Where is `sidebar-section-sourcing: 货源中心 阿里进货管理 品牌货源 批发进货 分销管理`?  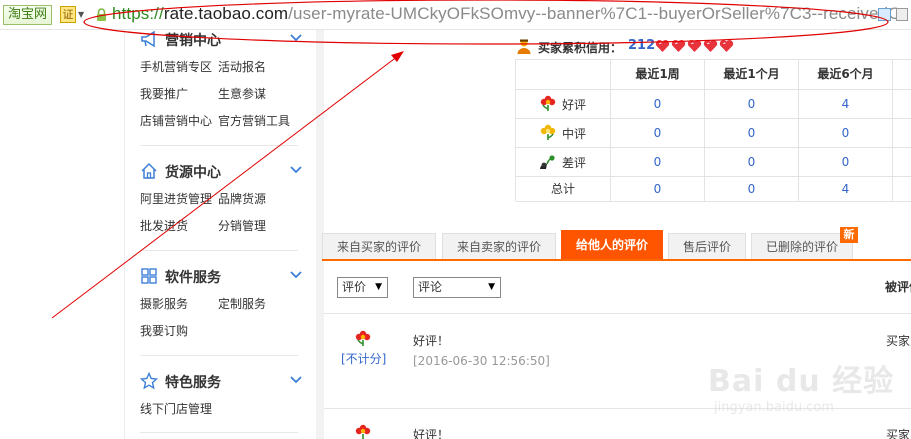
sidebar-section-sourcing: 货源中心 阿里进货管理 品牌货源 批发进货 分销管理 is located at coordinates (221, 196).